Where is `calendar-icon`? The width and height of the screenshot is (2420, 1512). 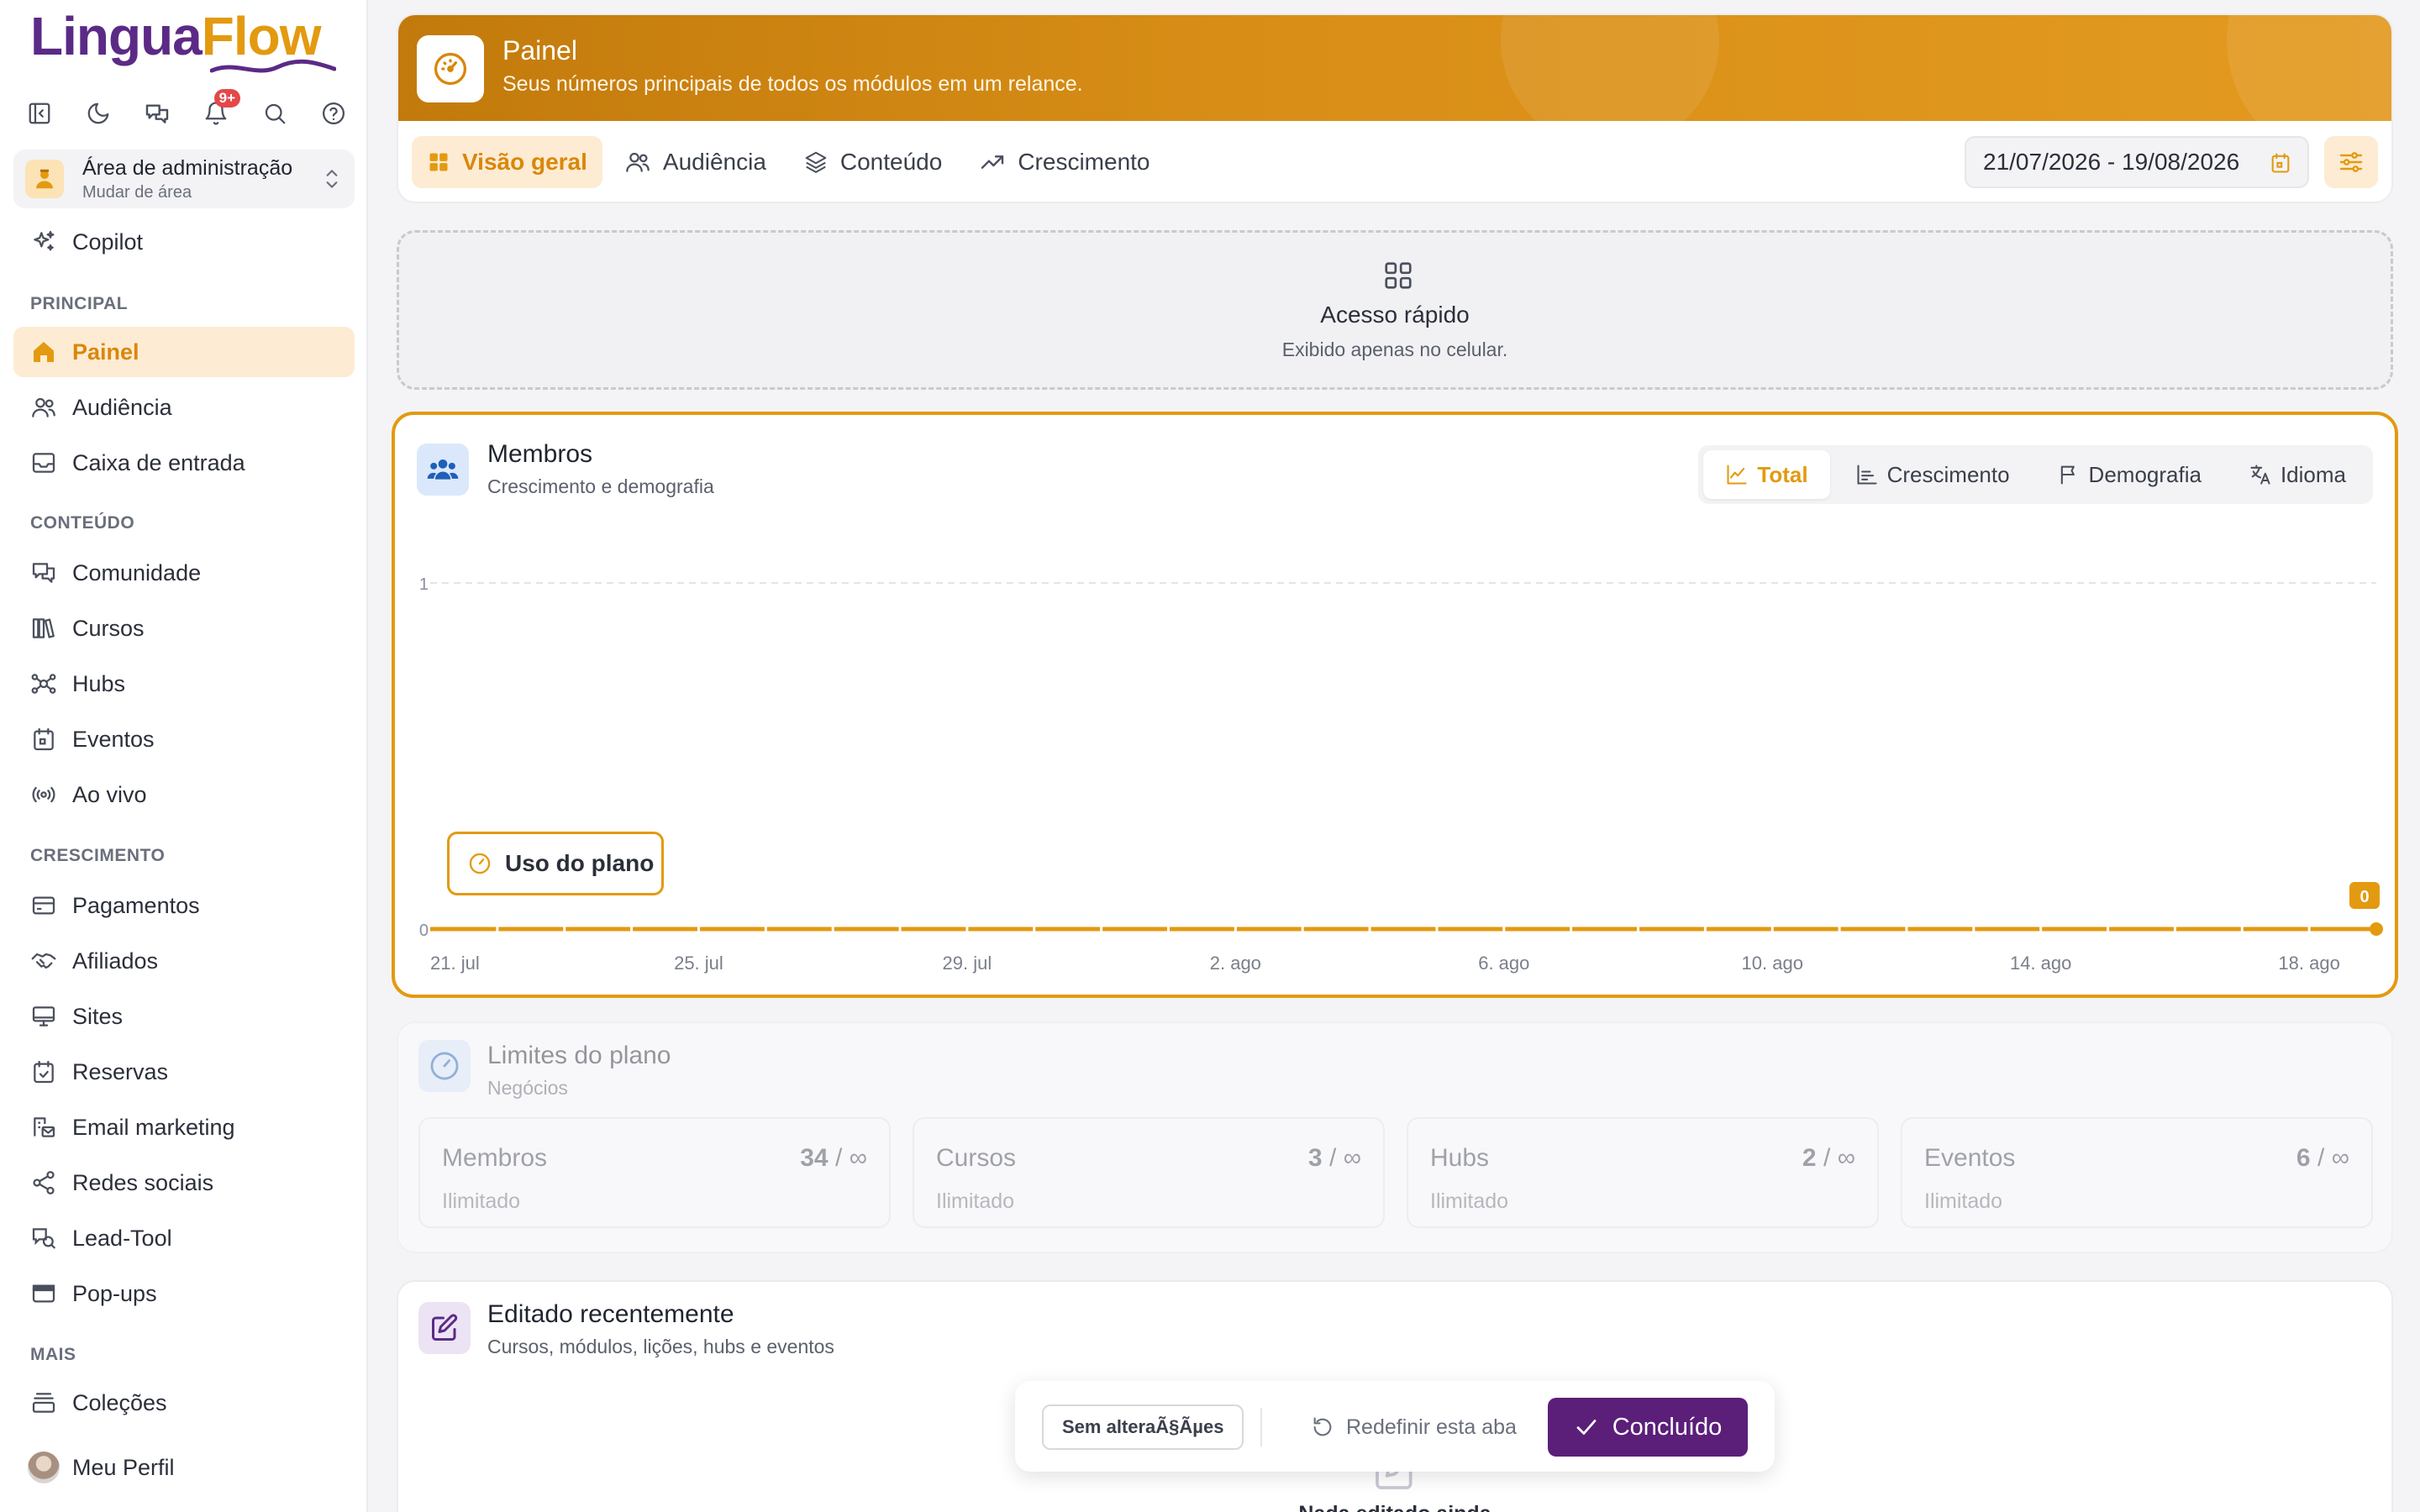
calendar-icon is located at coordinates (2280, 163).